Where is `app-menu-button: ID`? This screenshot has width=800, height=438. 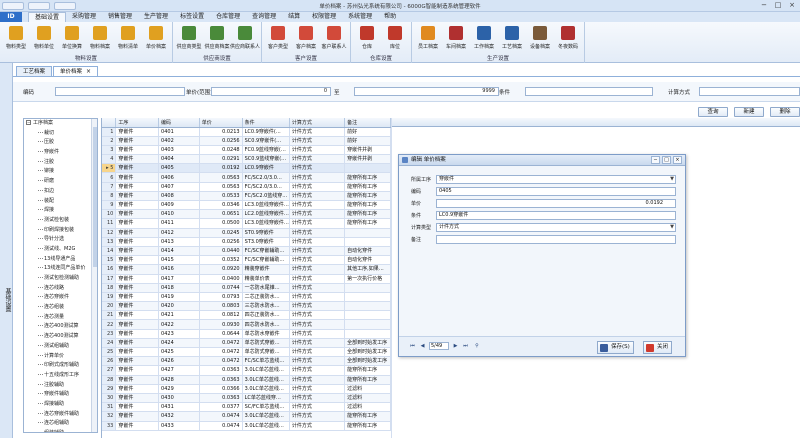
app-menu-button: ID is located at coordinates (11, 17).